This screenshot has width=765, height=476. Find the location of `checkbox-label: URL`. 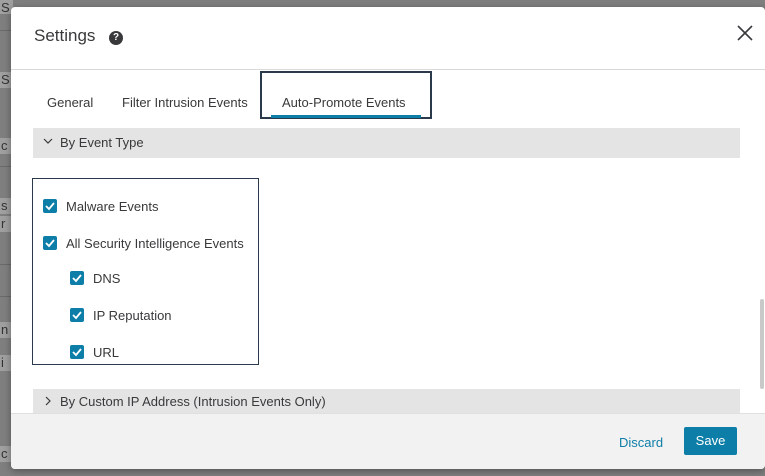

checkbox-label: URL is located at coordinates (106, 352).